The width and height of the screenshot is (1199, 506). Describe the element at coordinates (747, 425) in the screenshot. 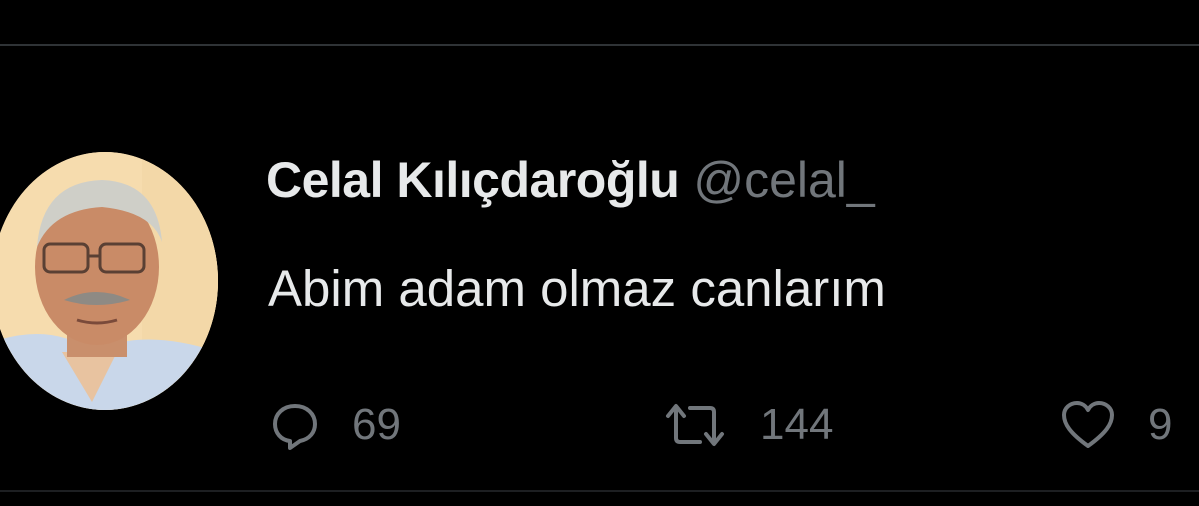

I see `retweet-button: 144` at that location.